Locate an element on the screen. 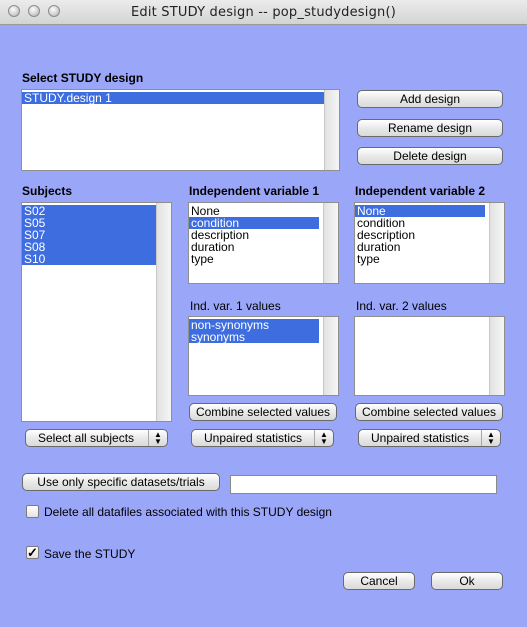  var2-list: None condition description duration type is located at coordinates (429, 243).